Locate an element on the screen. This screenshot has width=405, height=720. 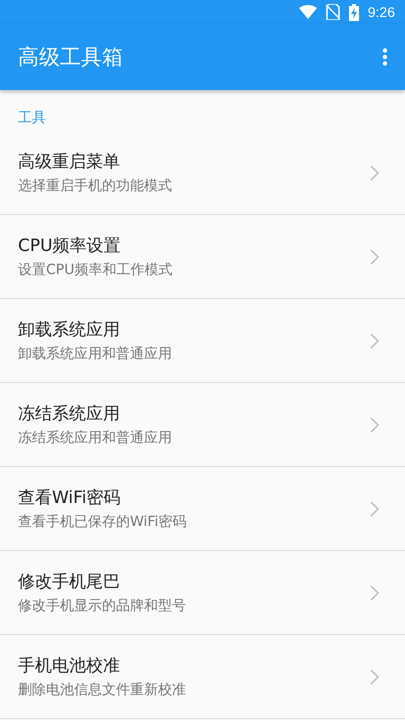
no-sim-icon is located at coordinates (333, 12).